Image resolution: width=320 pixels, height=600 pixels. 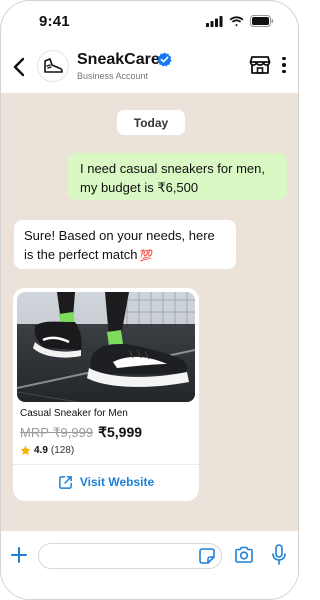 I want to click on signal-icon, so click(x=214, y=21).